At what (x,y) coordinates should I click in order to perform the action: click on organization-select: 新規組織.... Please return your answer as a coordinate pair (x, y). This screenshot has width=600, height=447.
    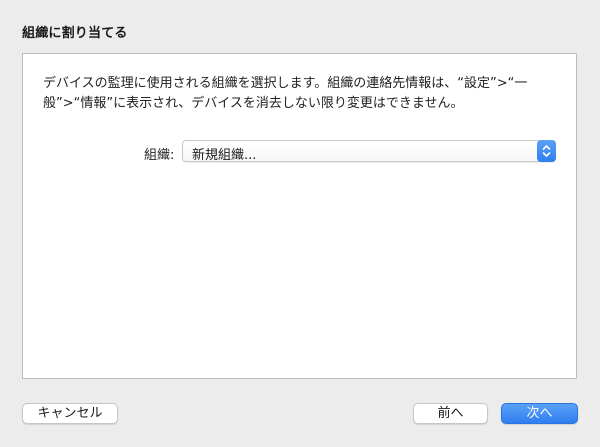
    Looking at the image, I should click on (369, 151).